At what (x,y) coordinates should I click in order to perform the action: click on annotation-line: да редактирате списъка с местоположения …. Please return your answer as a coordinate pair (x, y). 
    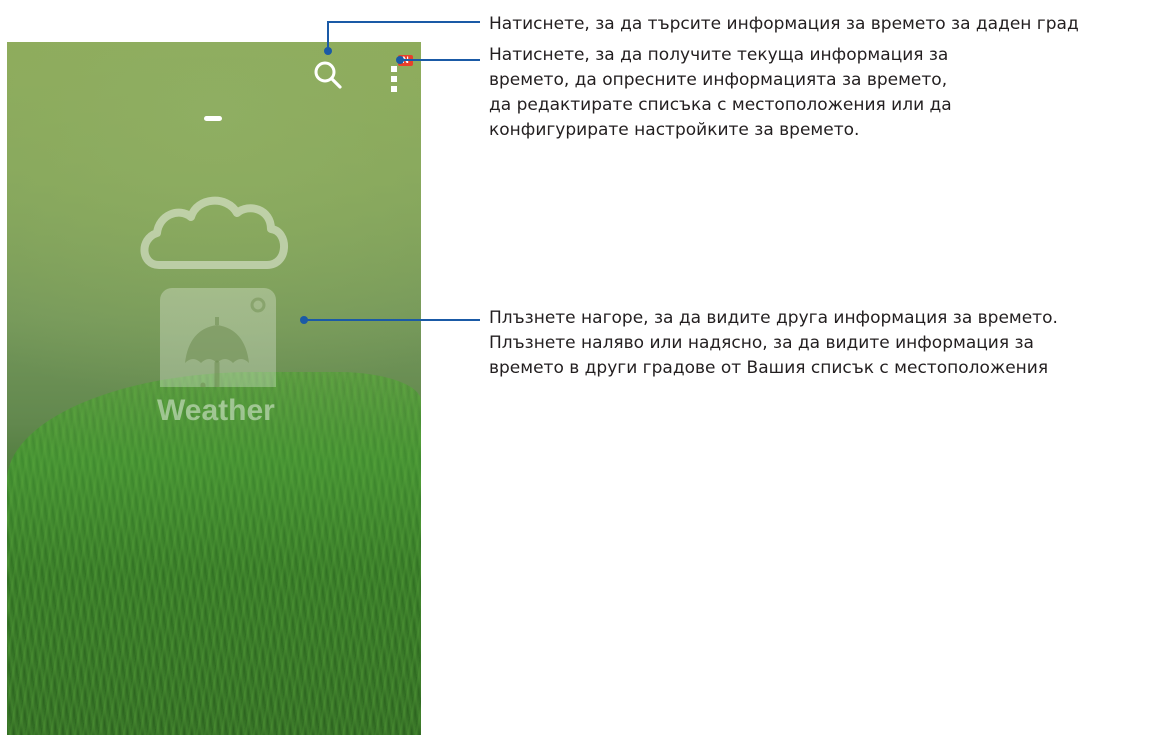
    Looking at the image, I should click on (720, 105).